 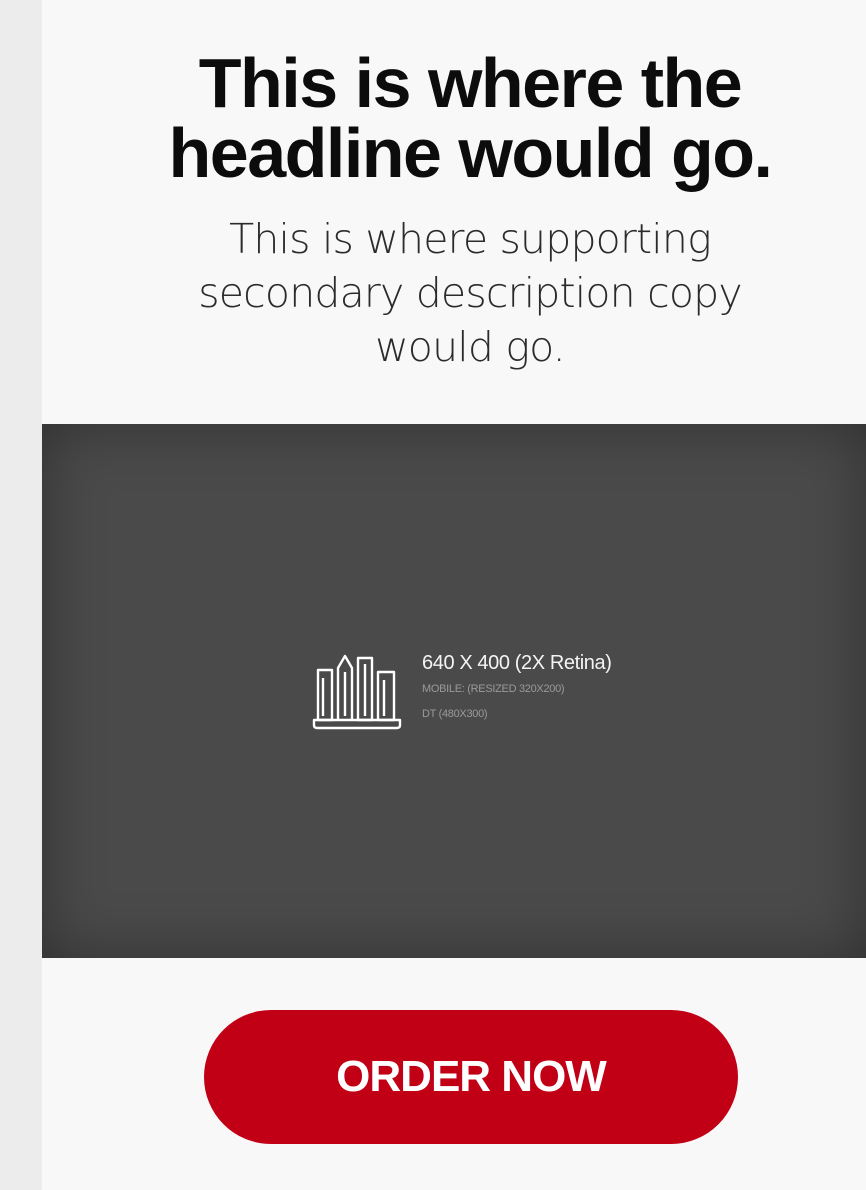 I want to click on city-buildings-icon, so click(x=357, y=692).